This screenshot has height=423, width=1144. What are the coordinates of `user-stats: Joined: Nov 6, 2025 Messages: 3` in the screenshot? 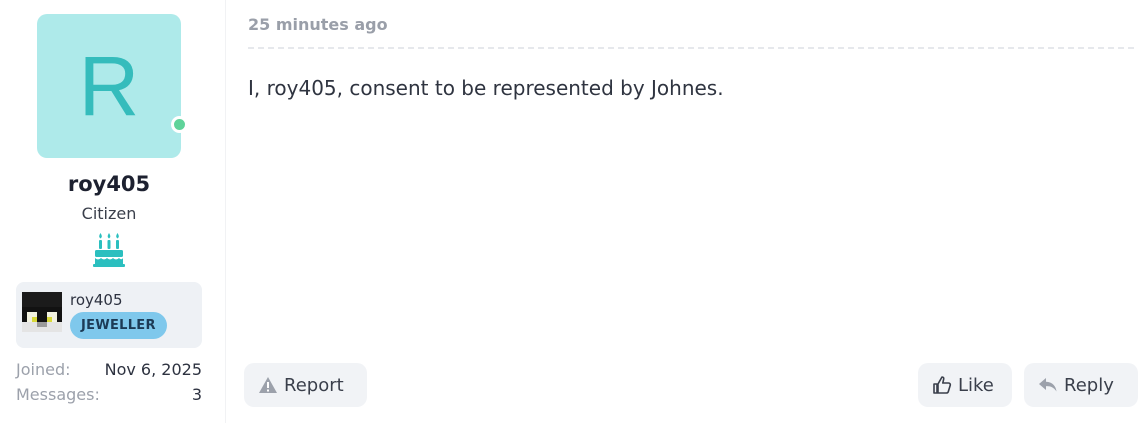 It's located at (109, 385).